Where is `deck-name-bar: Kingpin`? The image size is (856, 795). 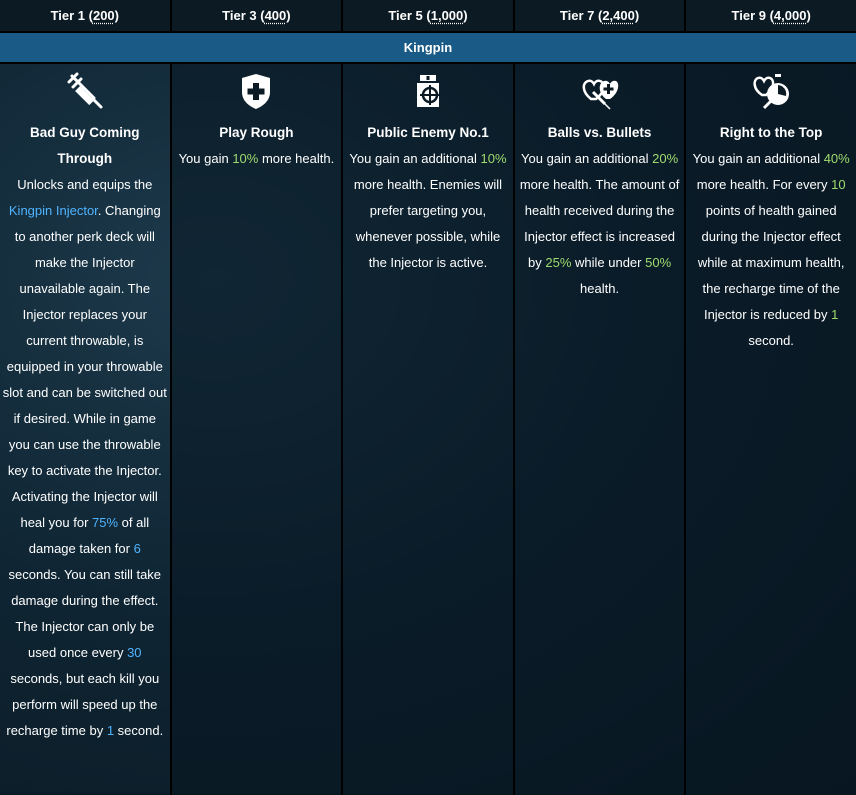
deck-name-bar: Kingpin is located at coordinates (428, 48).